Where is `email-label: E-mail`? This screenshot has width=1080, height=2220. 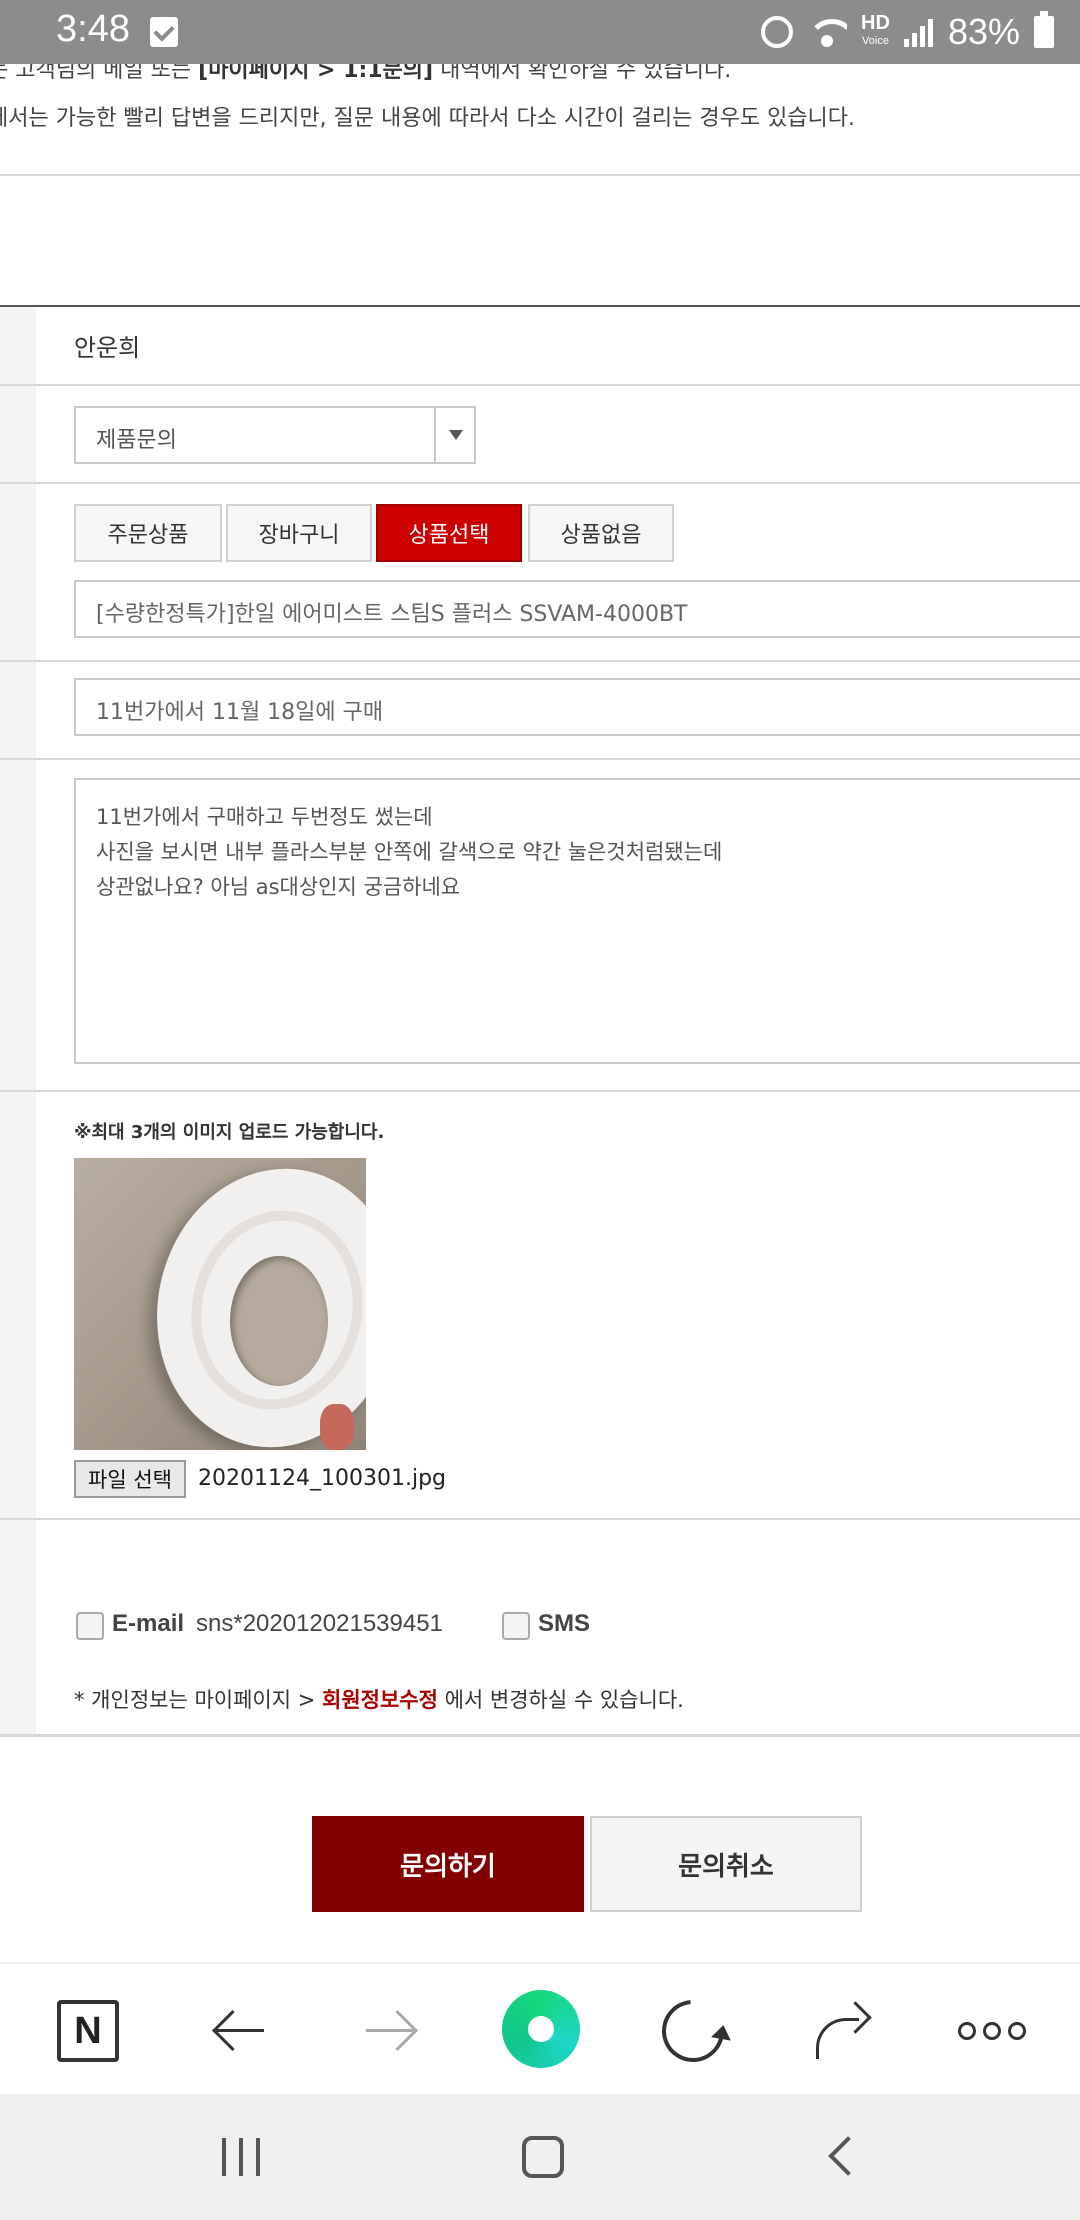 email-label: E-mail is located at coordinates (148, 1623).